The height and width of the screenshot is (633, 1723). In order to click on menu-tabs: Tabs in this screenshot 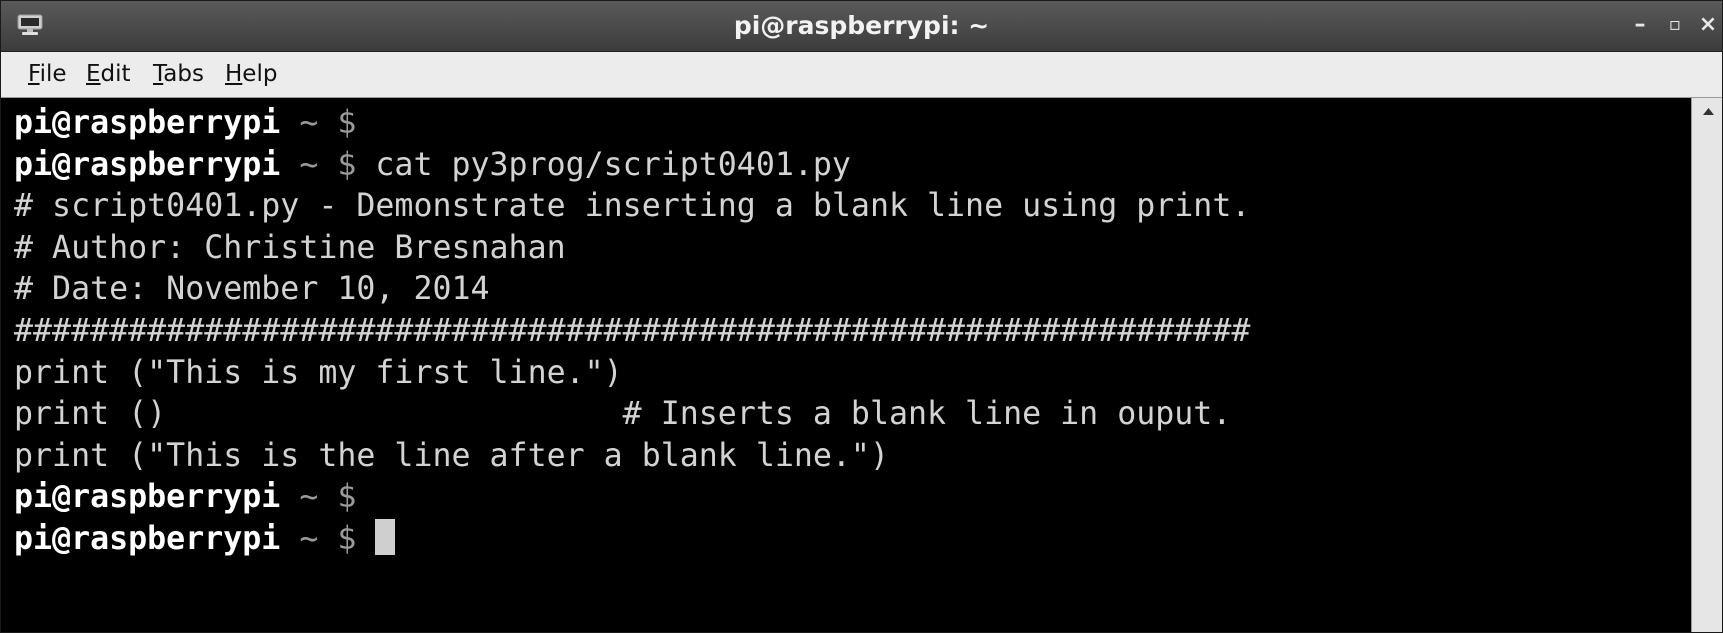, I will do `click(178, 74)`.